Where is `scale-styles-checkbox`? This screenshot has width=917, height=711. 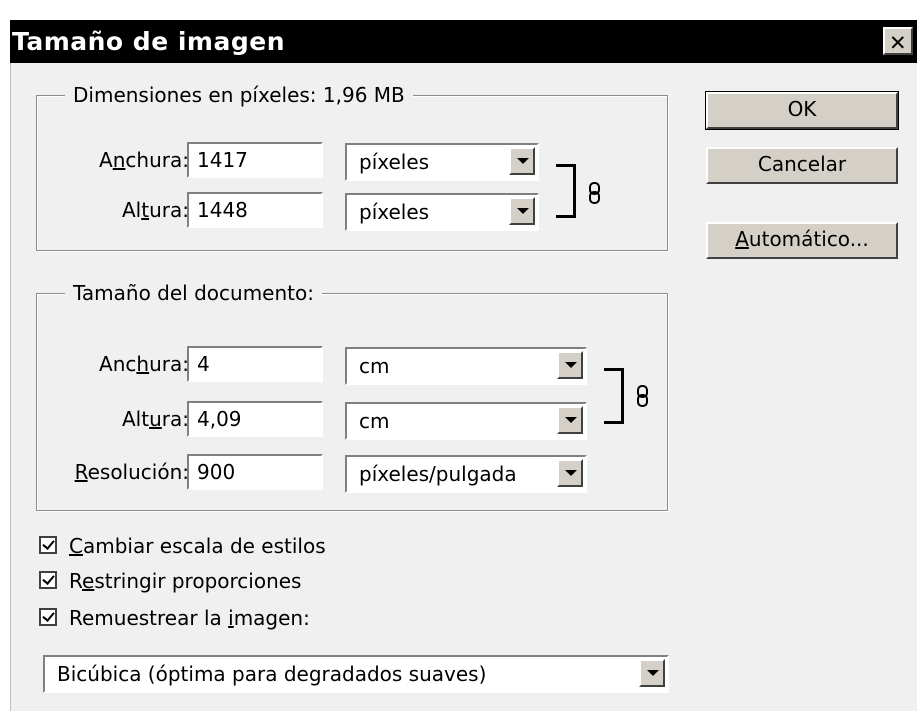
scale-styles-checkbox is located at coordinates (48, 545).